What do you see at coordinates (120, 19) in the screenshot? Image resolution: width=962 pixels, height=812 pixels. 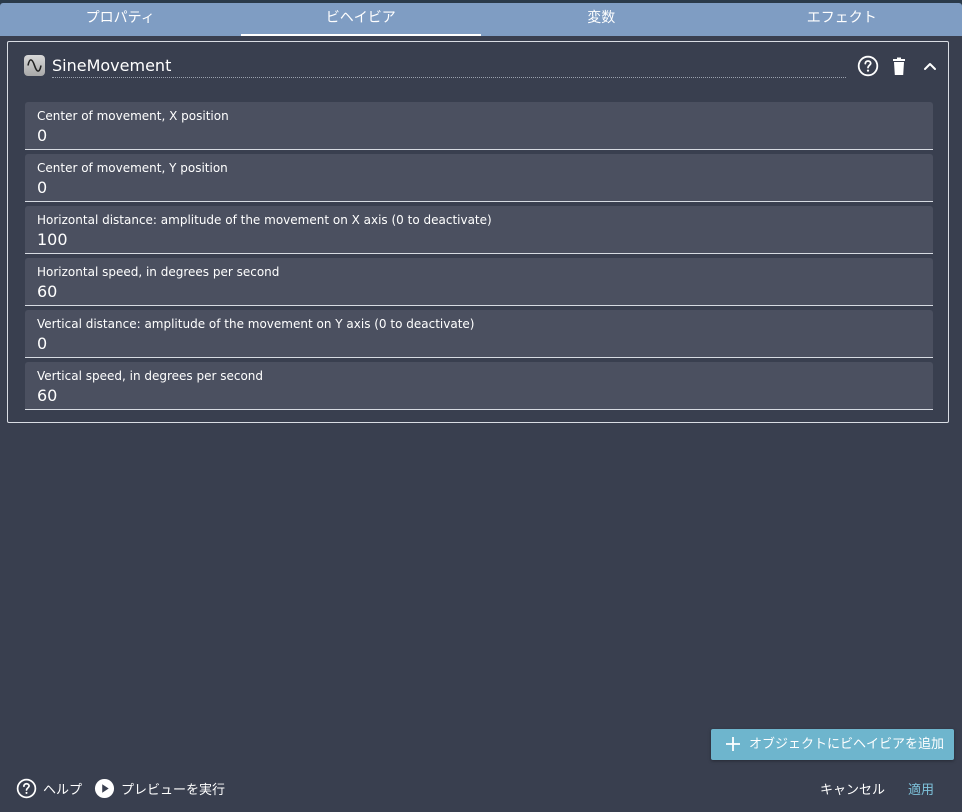 I see `tab-properties: プロパティ` at bounding box center [120, 19].